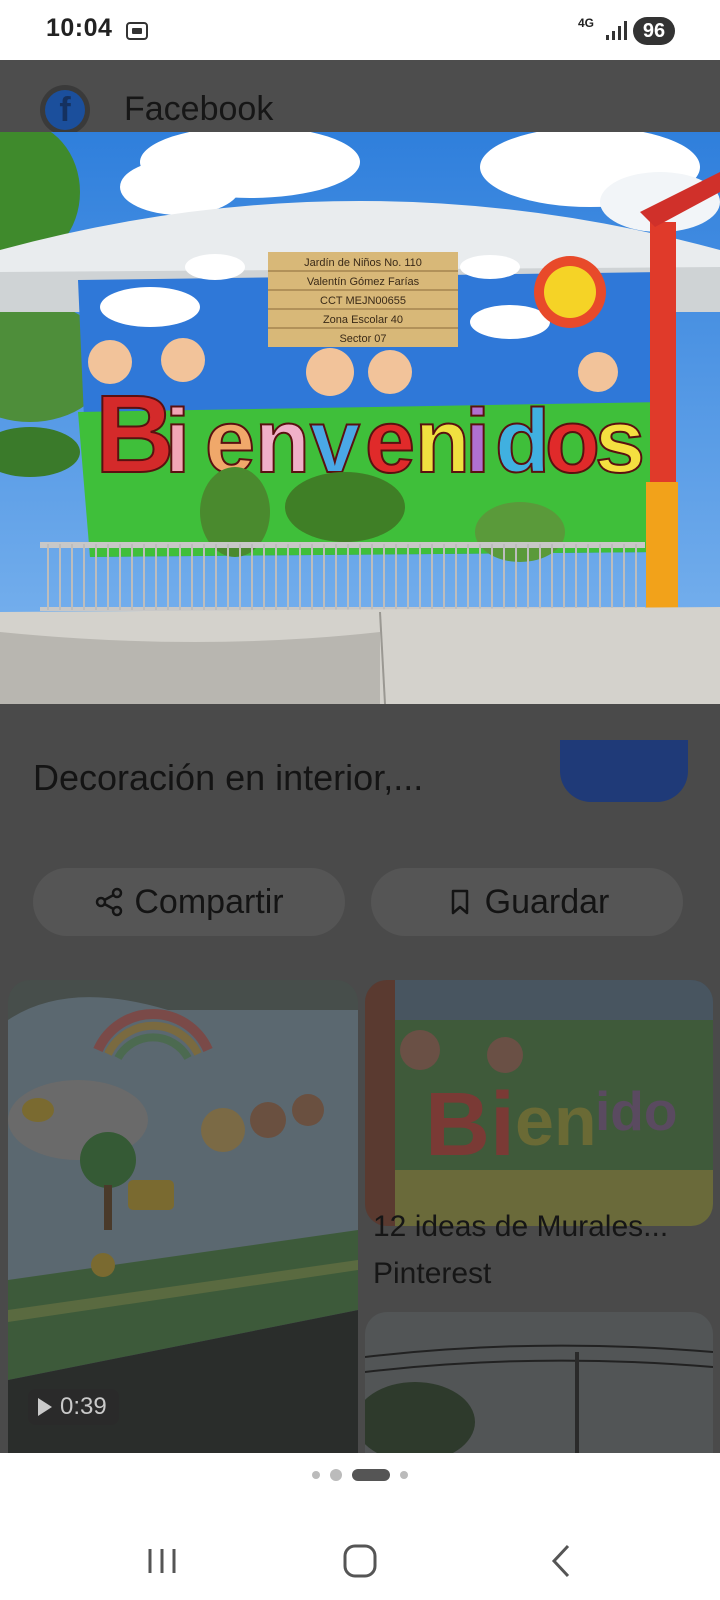 The width and height of the screenshot is (720, 1600). What do you see at coordinates (470, 1125) in the screenshot?
I see `svg-text: Bi` at bounding box center [470, 1125].